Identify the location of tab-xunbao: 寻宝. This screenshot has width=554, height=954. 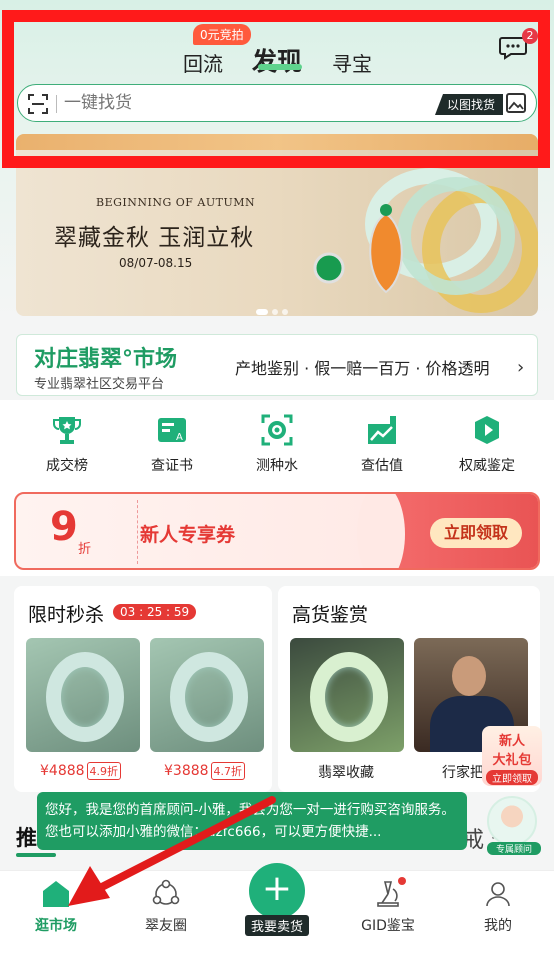
(352, 62).